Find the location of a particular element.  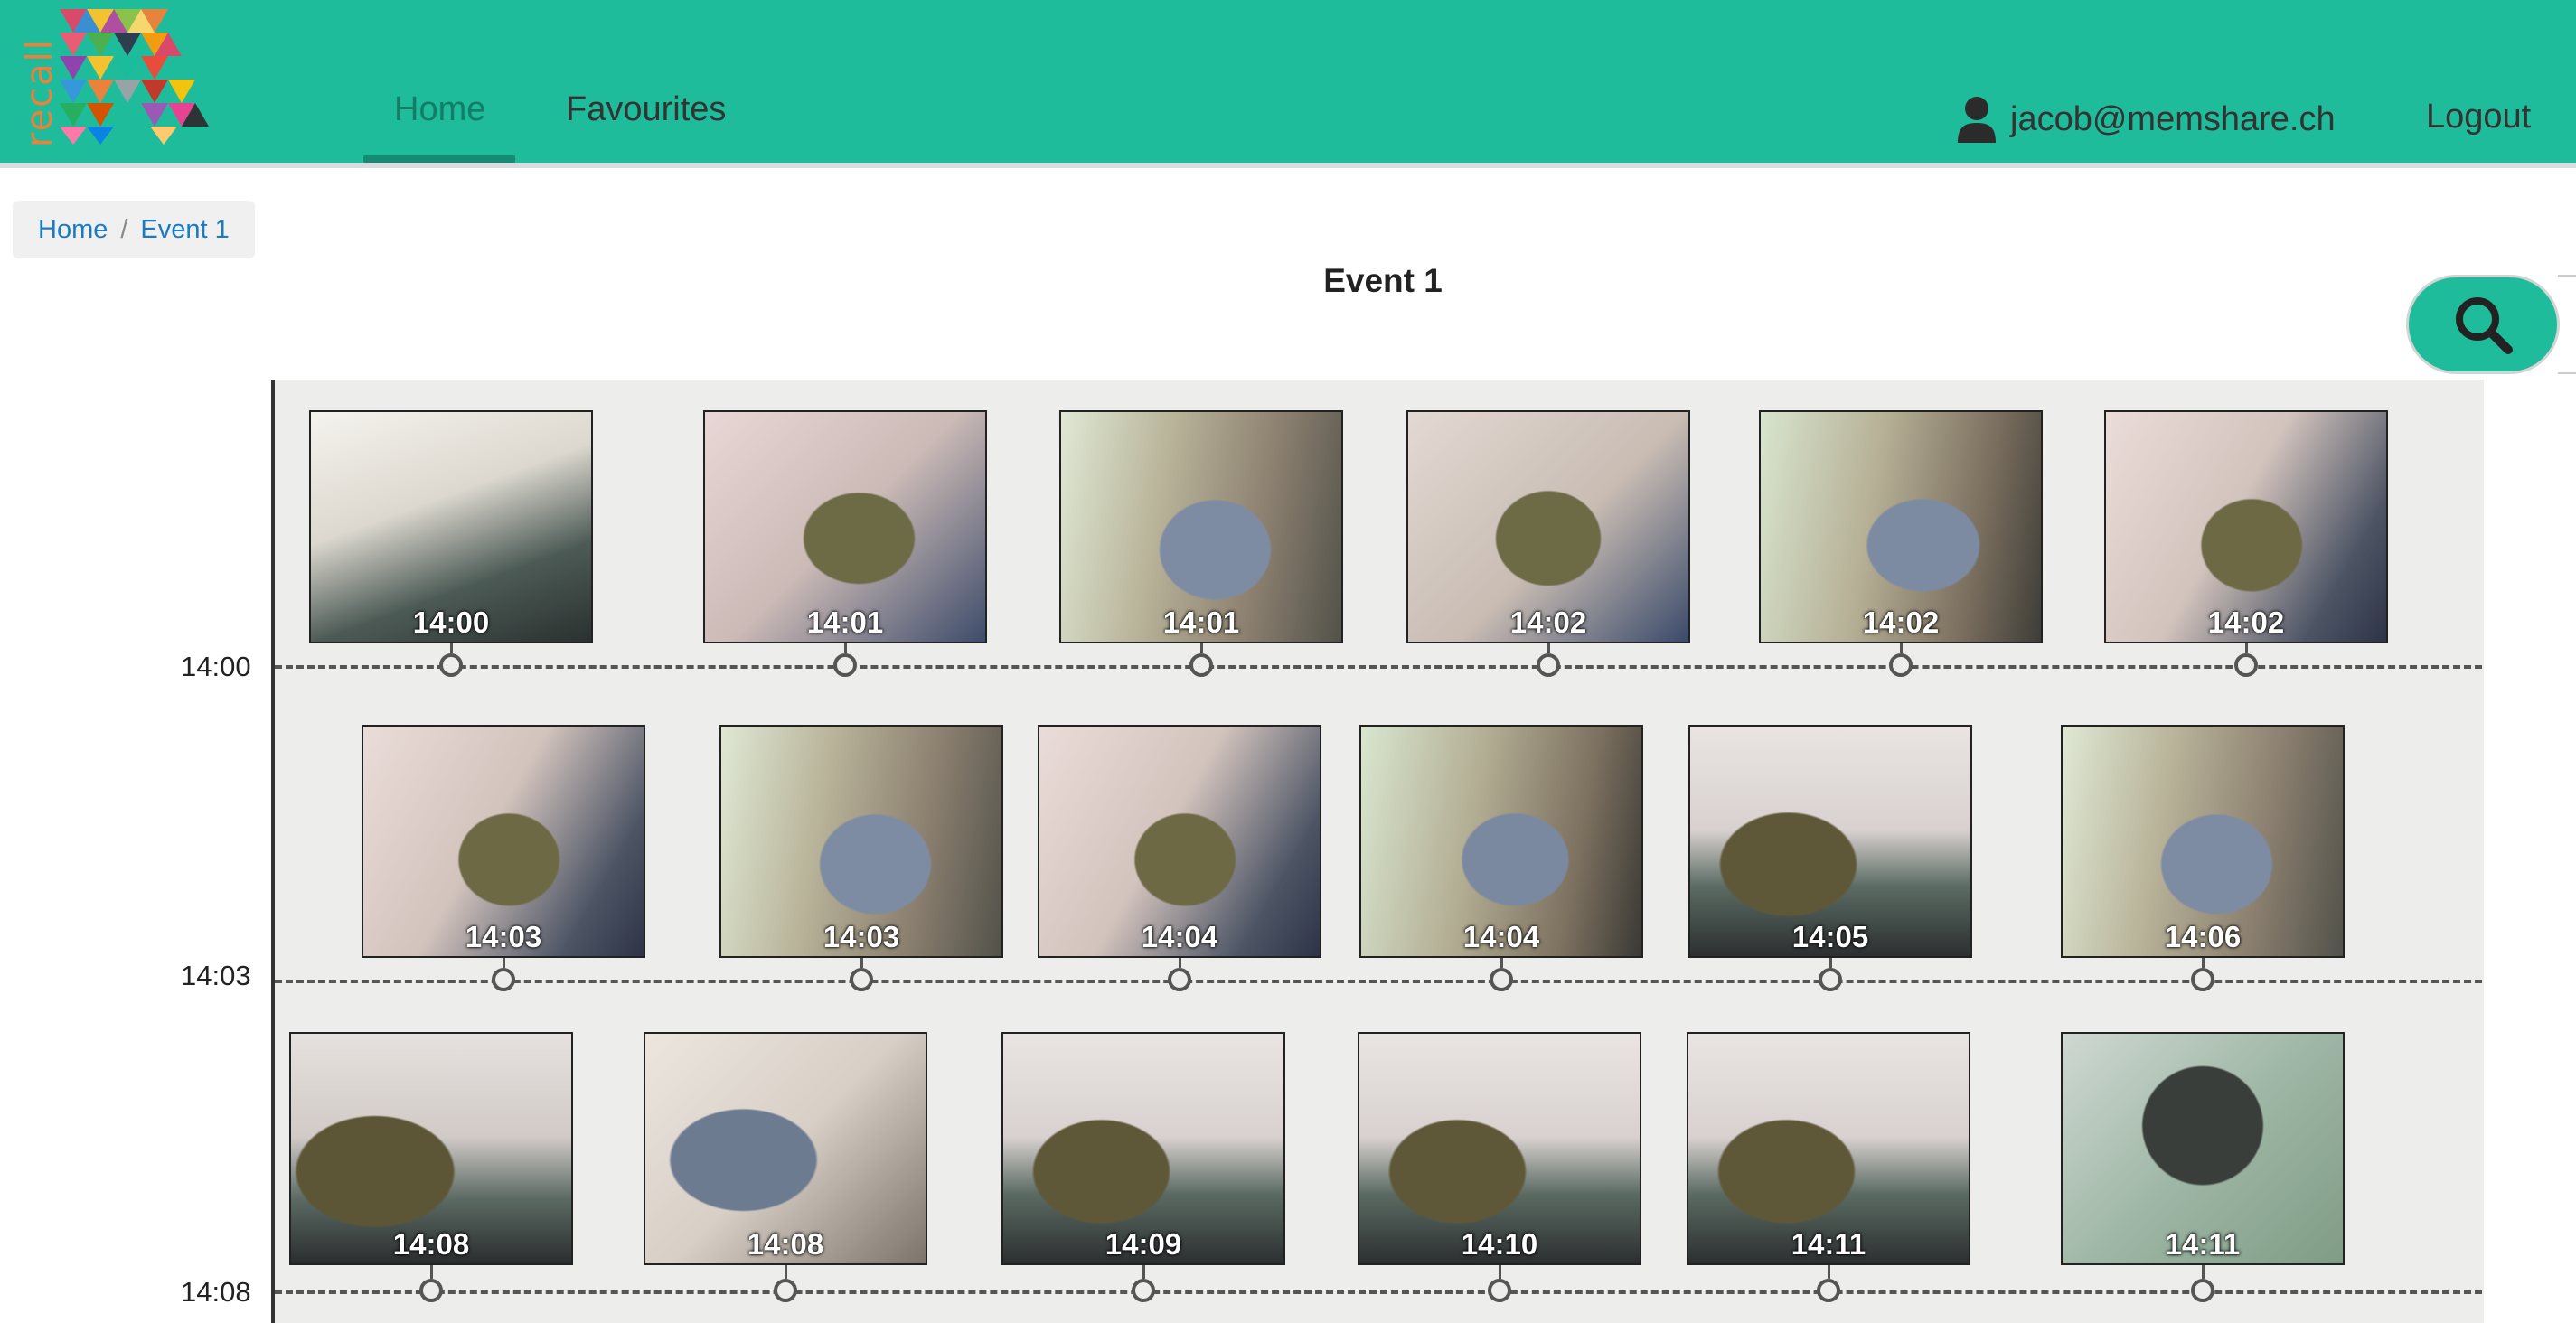

user-email: jacob@memshare.ch is located at coordinates (2173, 118).